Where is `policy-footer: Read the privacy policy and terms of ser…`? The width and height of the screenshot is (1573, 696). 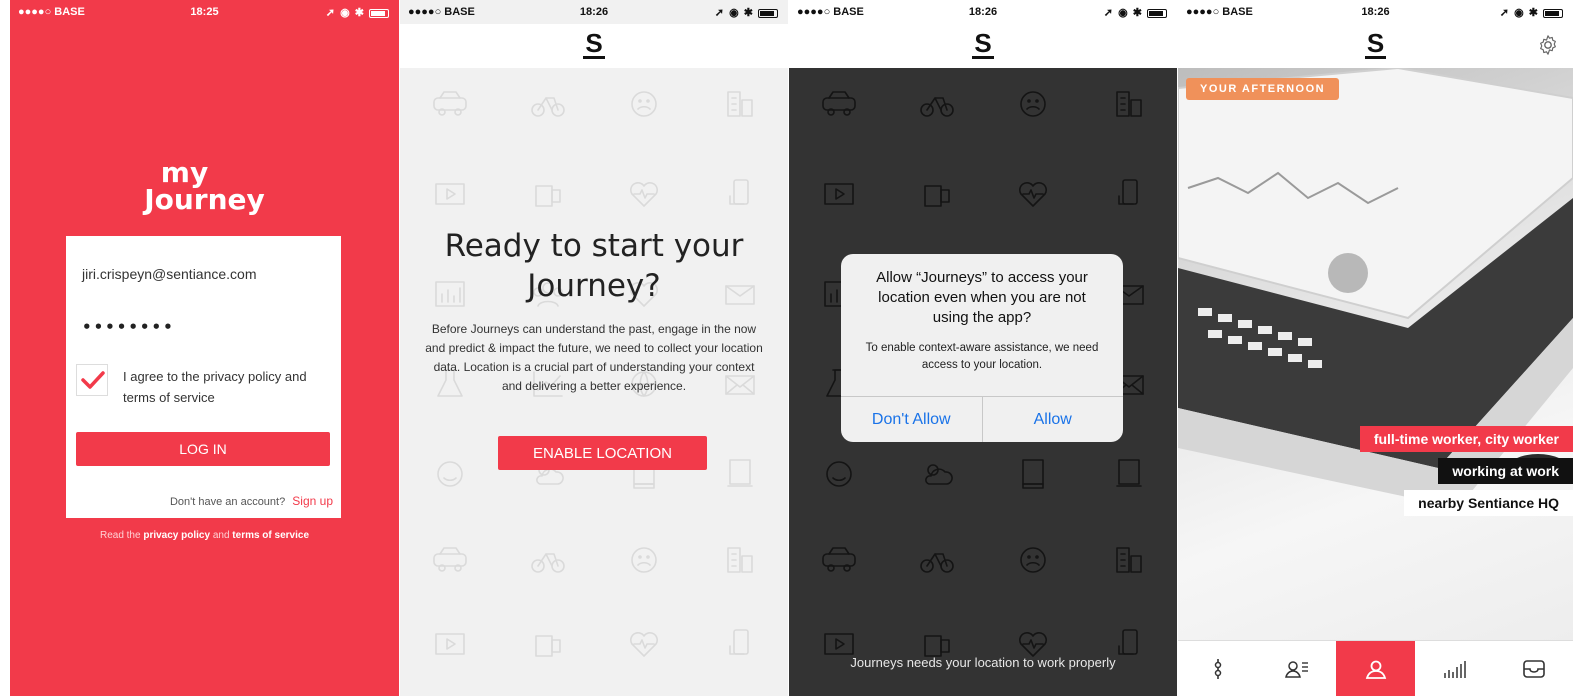
policy-footer: Read the privacy policy and terms of ser… is located at coordinates (204, 535).